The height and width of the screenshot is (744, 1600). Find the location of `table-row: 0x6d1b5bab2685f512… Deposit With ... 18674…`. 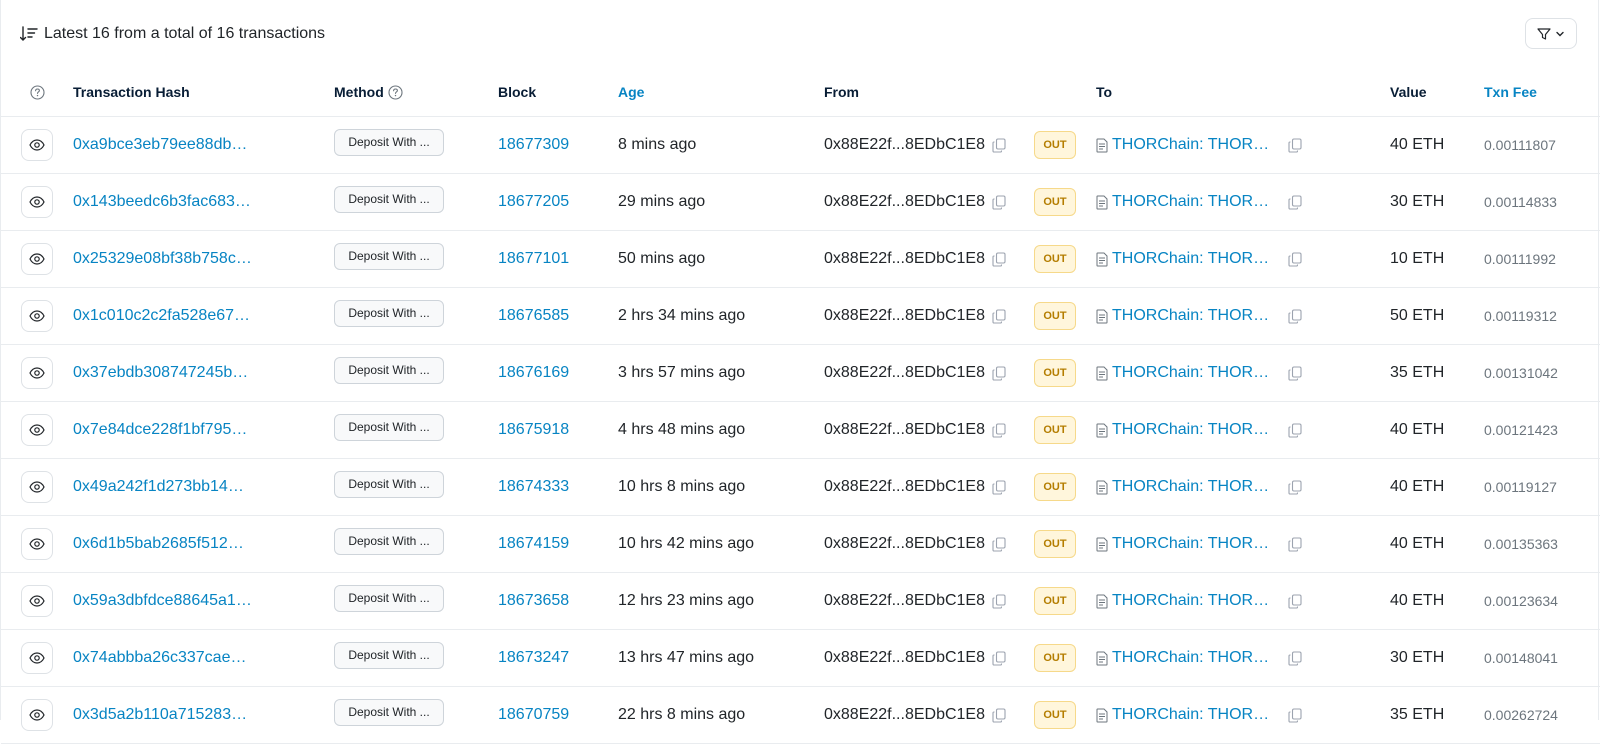

table-row: 0x6d1b5bab2685f512… Deposit With ... 18674… is located at coordinates (800, 544).